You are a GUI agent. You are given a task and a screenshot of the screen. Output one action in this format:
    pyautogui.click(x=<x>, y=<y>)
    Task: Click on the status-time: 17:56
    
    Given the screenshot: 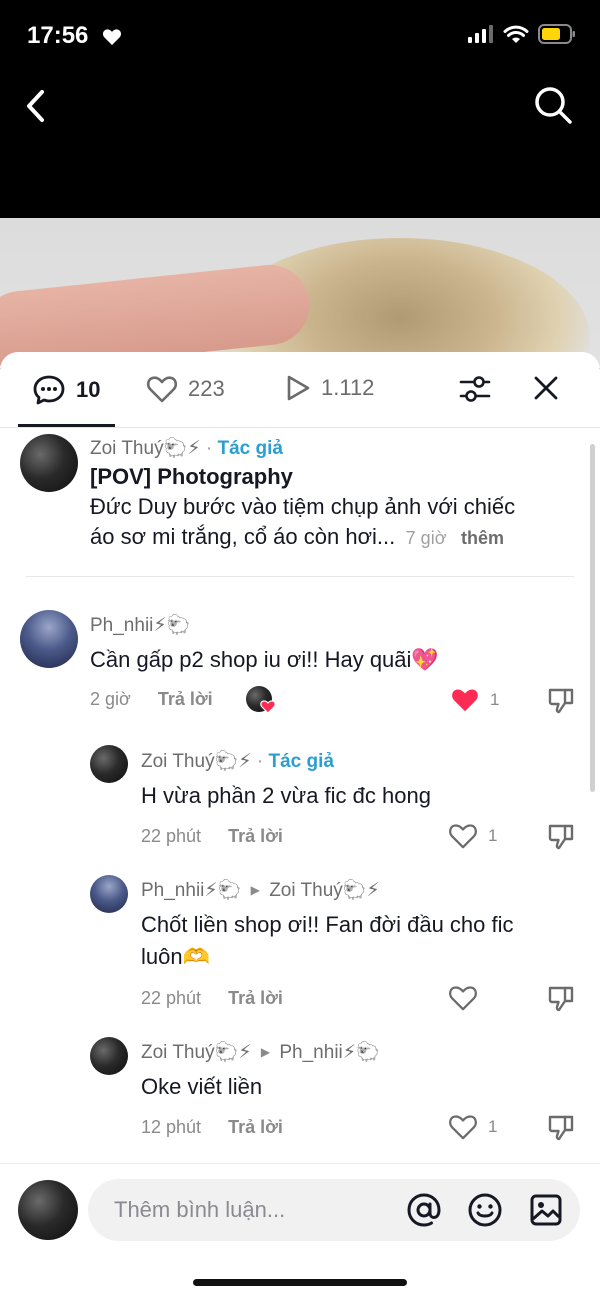 What is the action you would take?
    pyautogui.click(x=58, y=35)
    